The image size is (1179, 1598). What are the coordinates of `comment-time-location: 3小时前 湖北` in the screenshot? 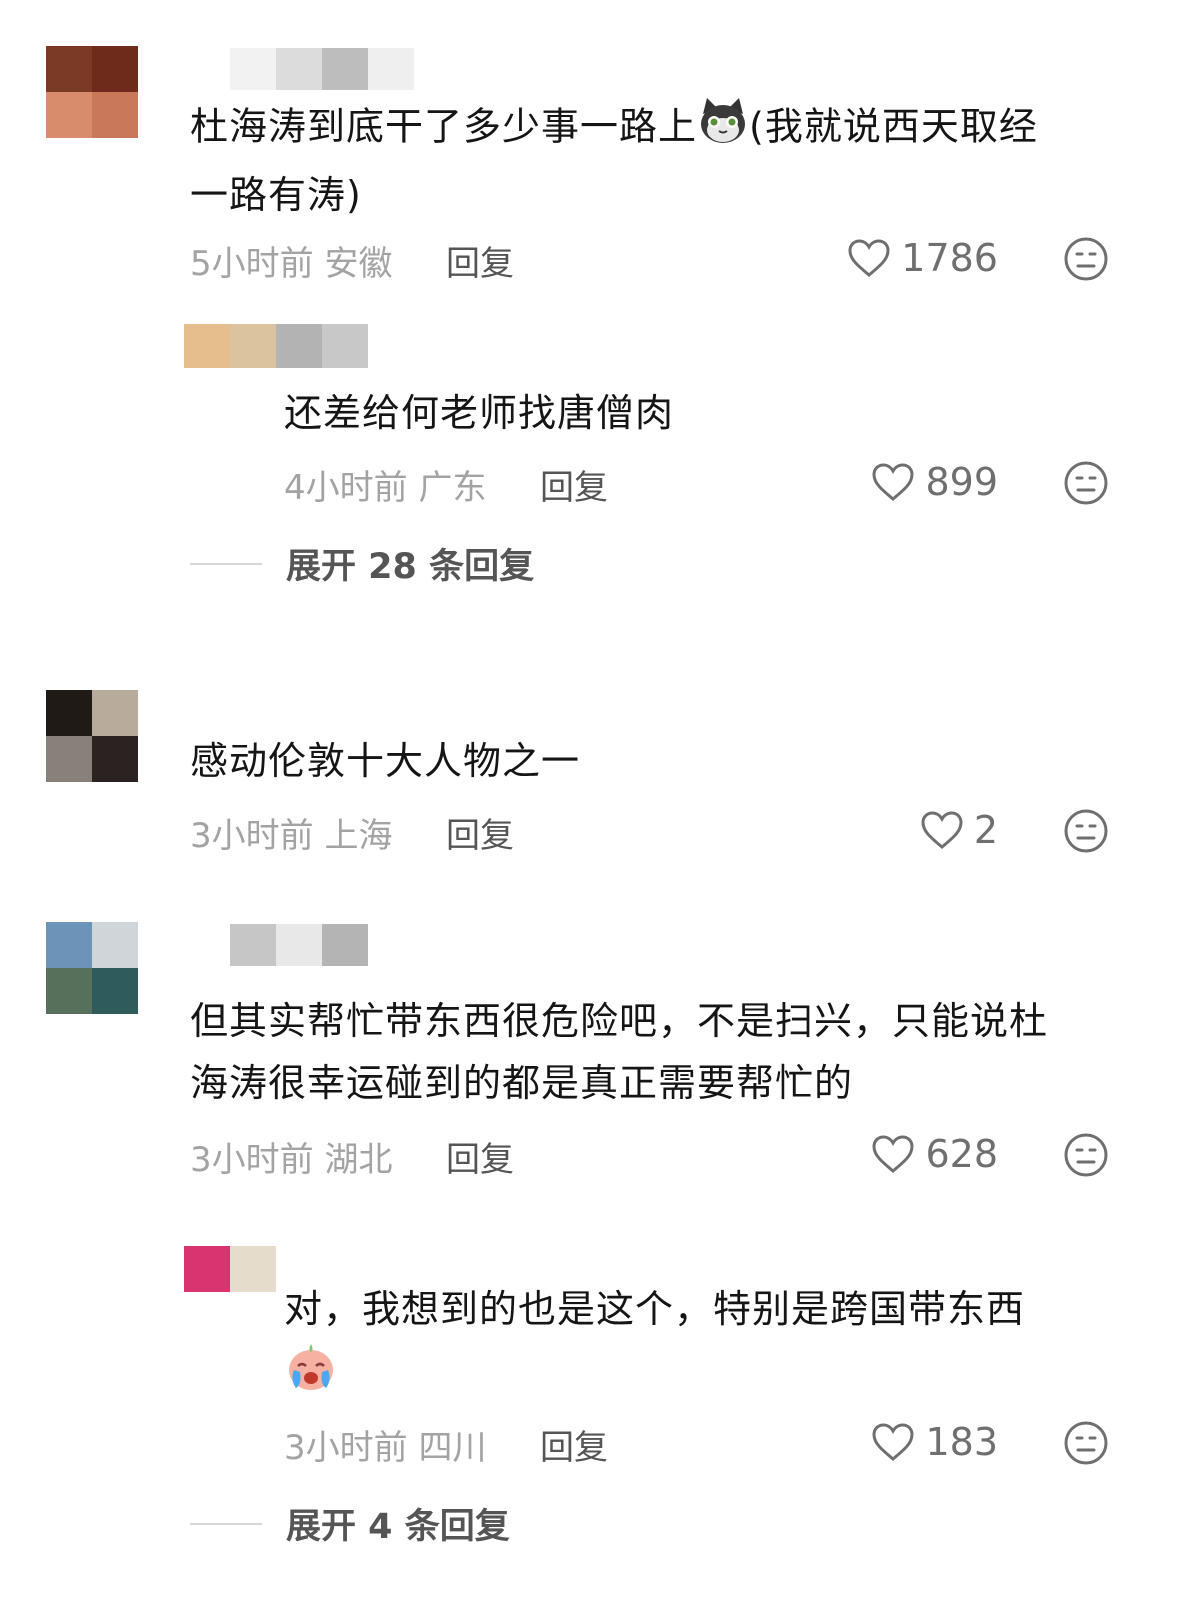 It's located at (291, 1160).